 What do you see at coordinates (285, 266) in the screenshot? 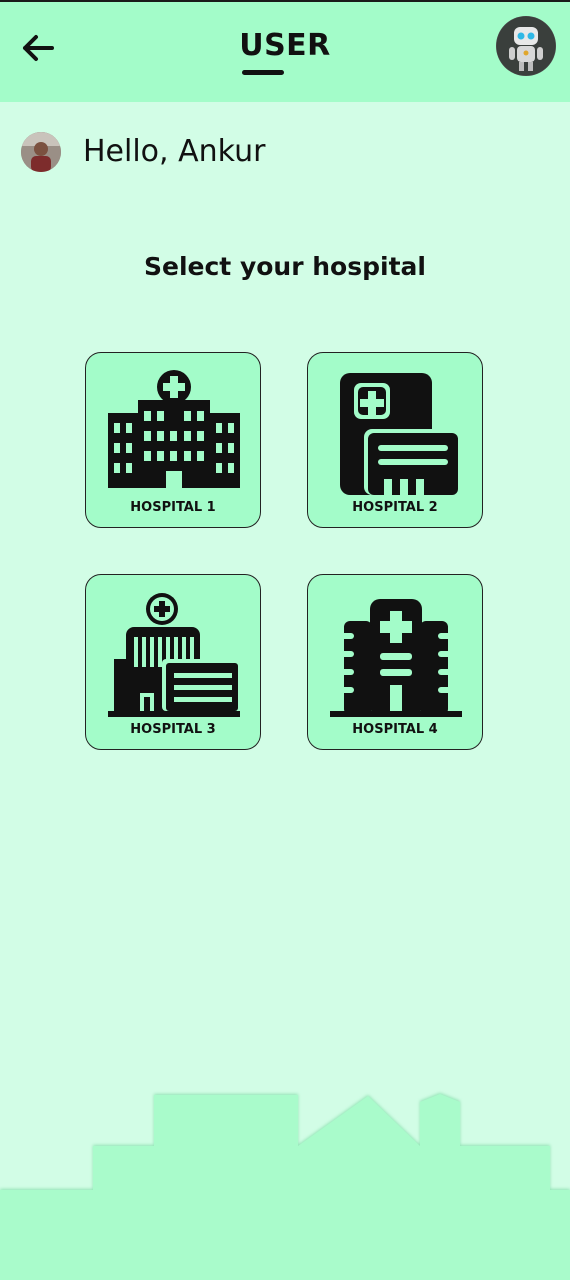
I see `select-hospital-heading: Select your hospital` at bounding box center [285, 266].